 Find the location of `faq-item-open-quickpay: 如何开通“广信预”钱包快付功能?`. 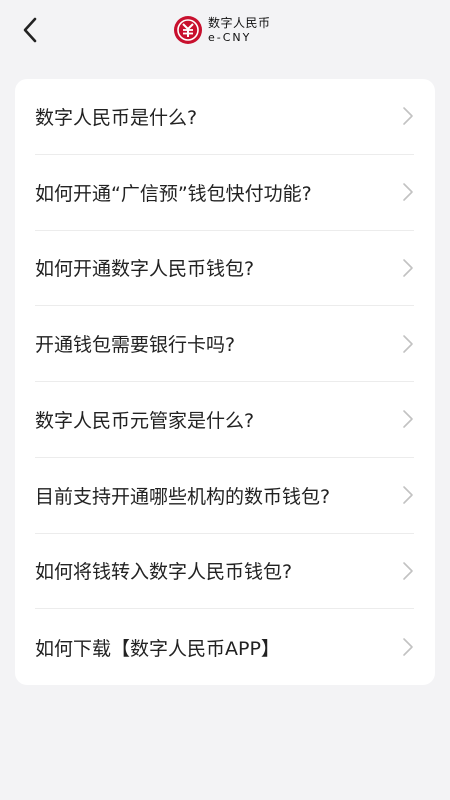

faq-item-open-quickpay: 如何开通“广信预”钱包快付功能? is located at coordinates (224, 193).